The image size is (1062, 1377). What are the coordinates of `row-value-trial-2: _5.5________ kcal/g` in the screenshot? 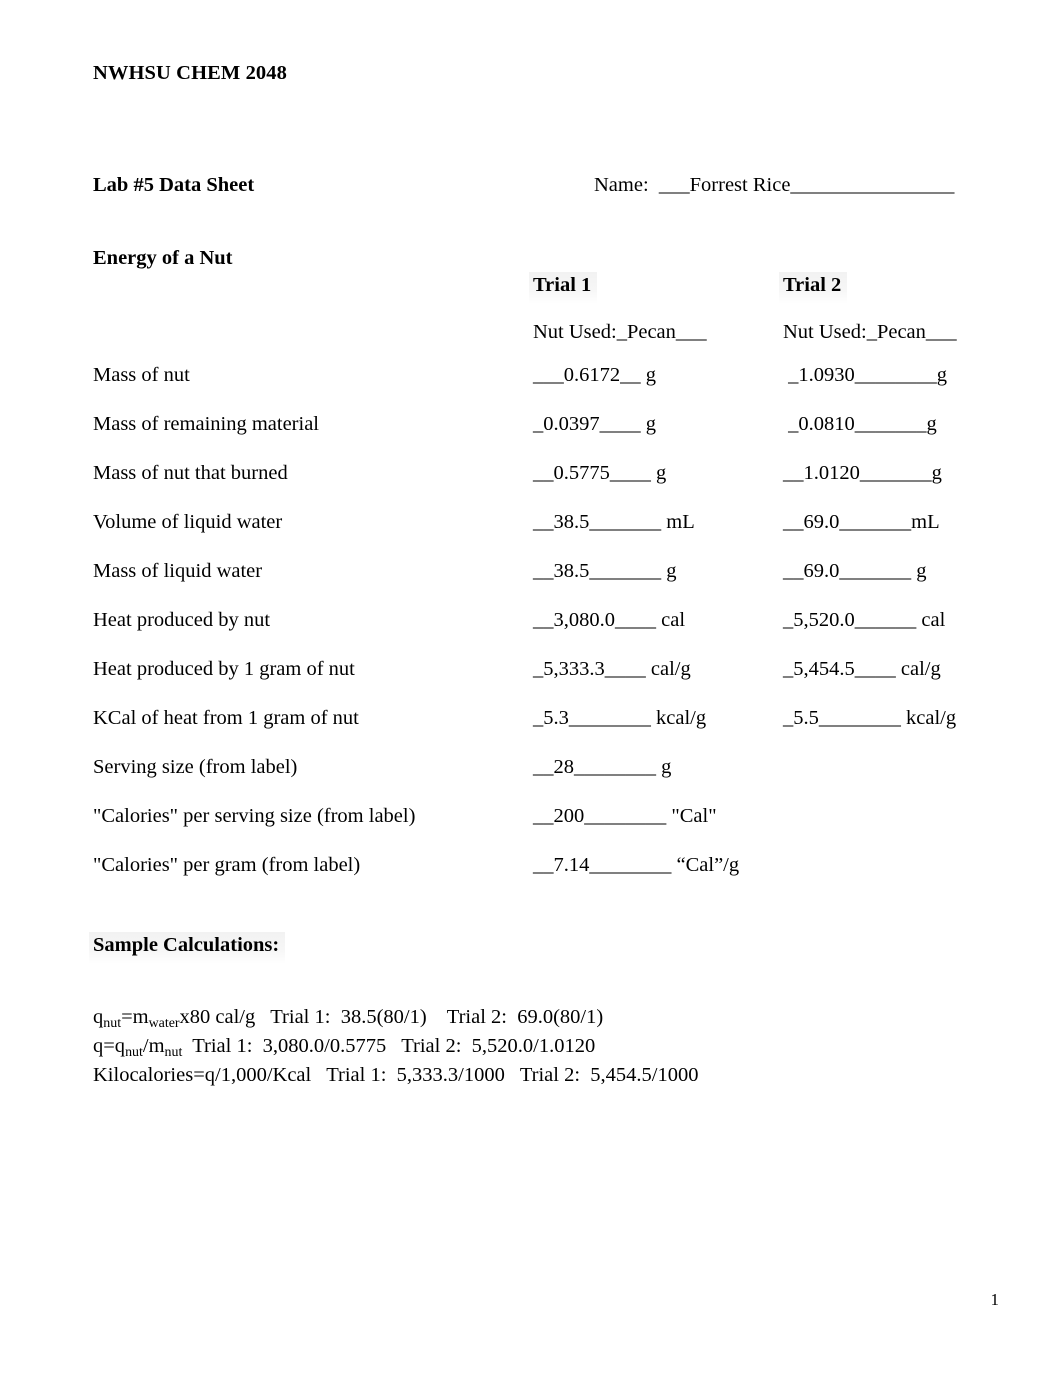 It's located at (870, 718).